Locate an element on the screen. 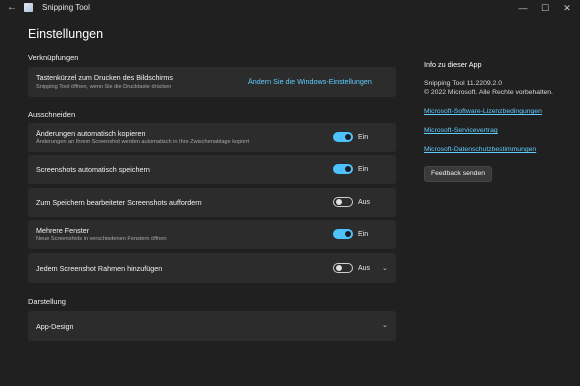 The image size is (580, 386). minimize-button: — is located at coordinates (523, 8).